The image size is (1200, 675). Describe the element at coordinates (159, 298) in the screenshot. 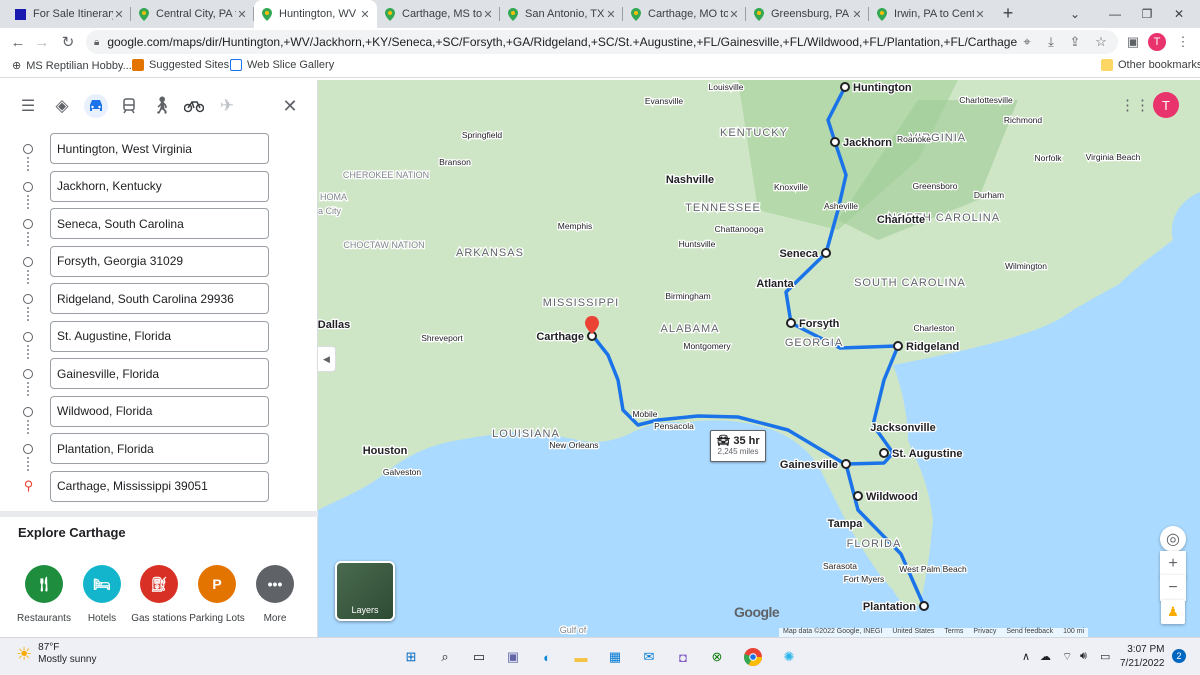

I see `stop-input: Ridgeland, South Carolina 29936` at that location.